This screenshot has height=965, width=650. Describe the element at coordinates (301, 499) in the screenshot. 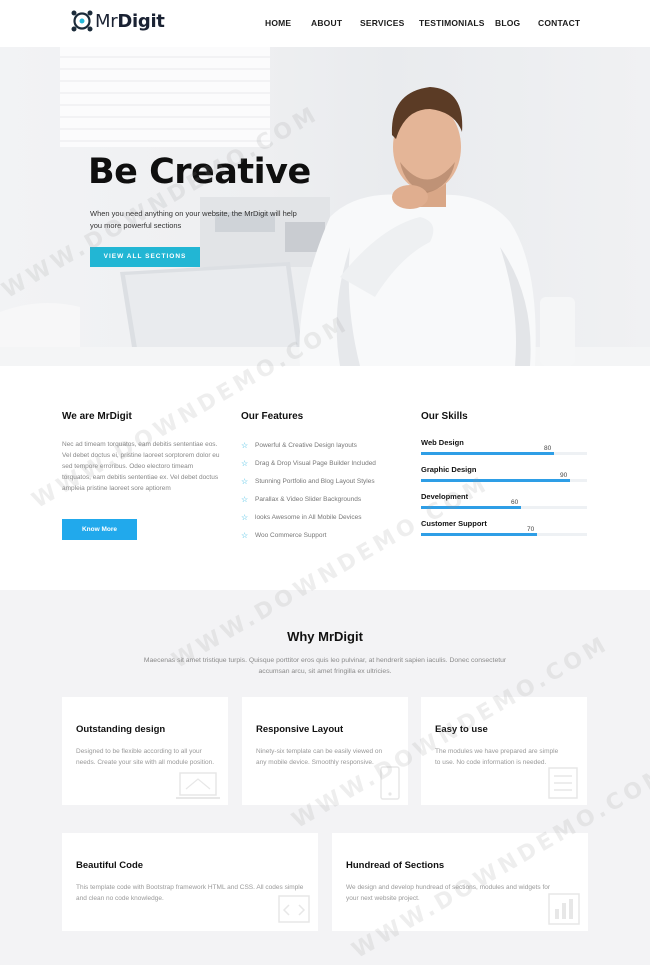

I see `feature-item: ☆ Parallax & Video Slider Backgrounds` at that location.